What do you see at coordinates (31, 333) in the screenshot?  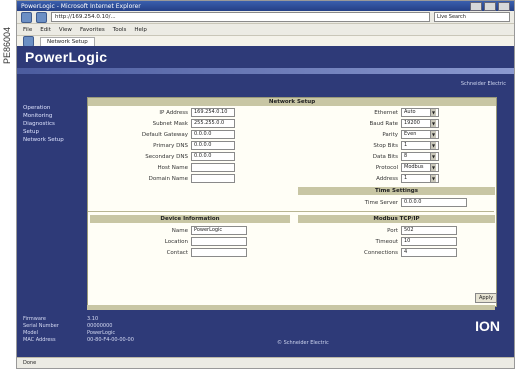 I see `info-label: Model` at bounding box center [31, 333].